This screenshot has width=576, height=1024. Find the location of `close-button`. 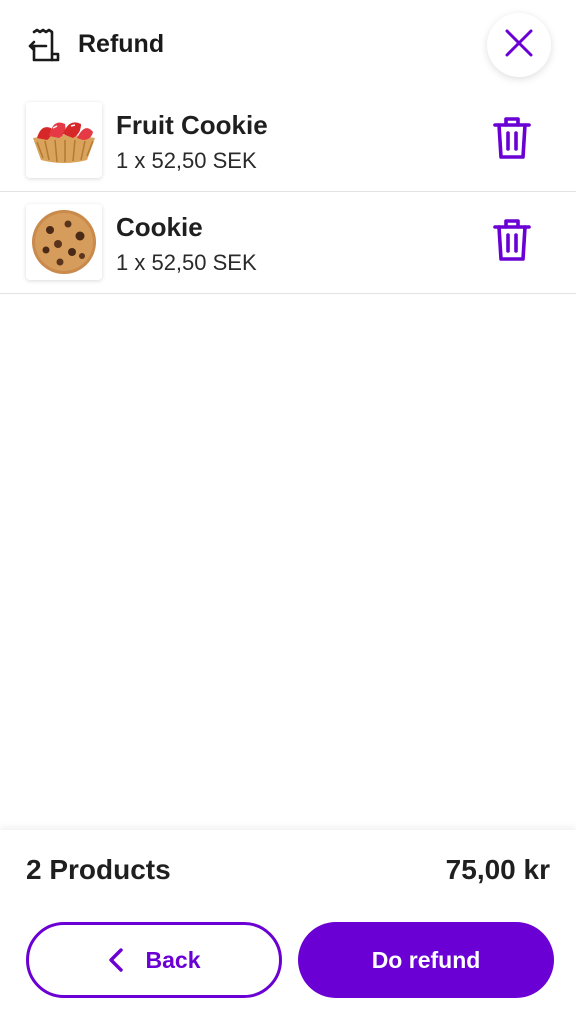

close-button is located at coordinates (519, 45).